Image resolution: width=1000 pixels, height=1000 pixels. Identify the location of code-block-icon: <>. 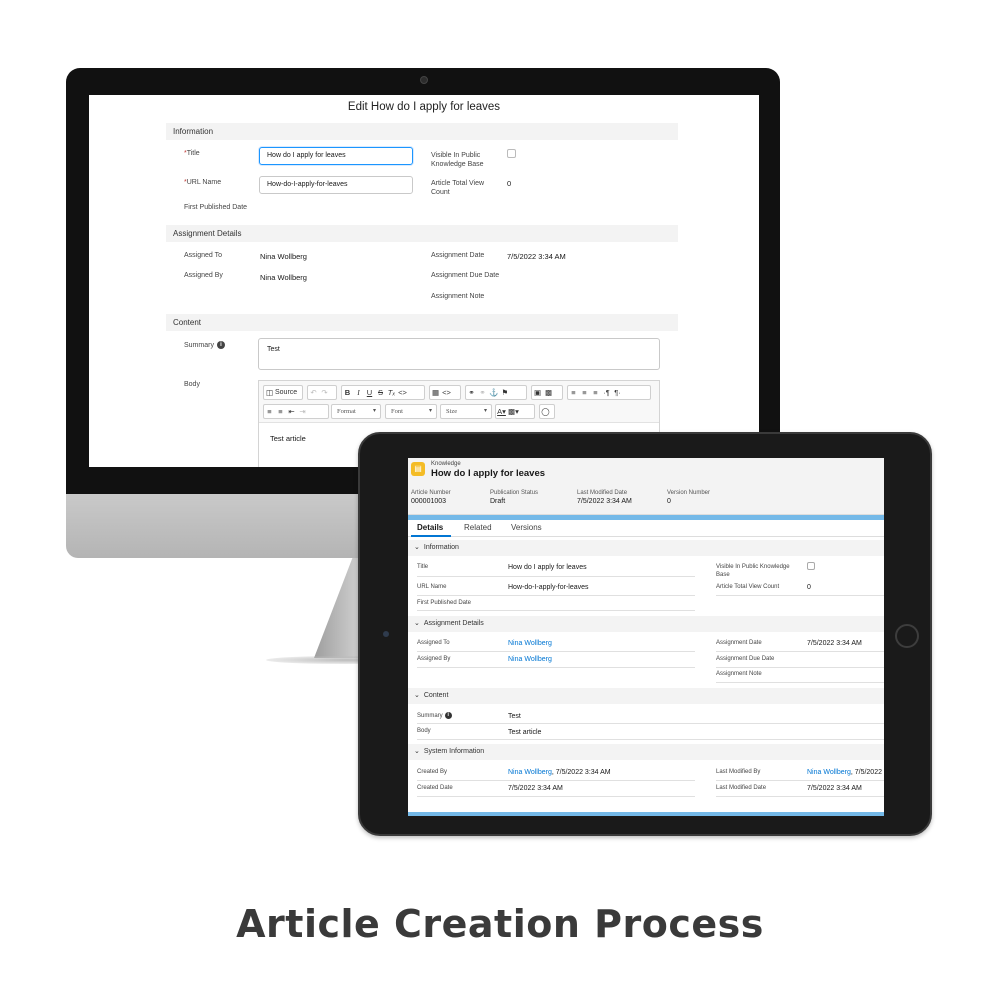
(446, 392).